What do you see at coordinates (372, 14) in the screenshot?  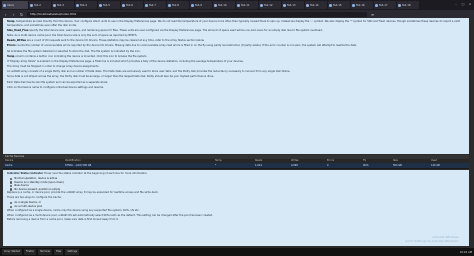 I see `menu-icon: ≡` at bounding box center [372, 14].